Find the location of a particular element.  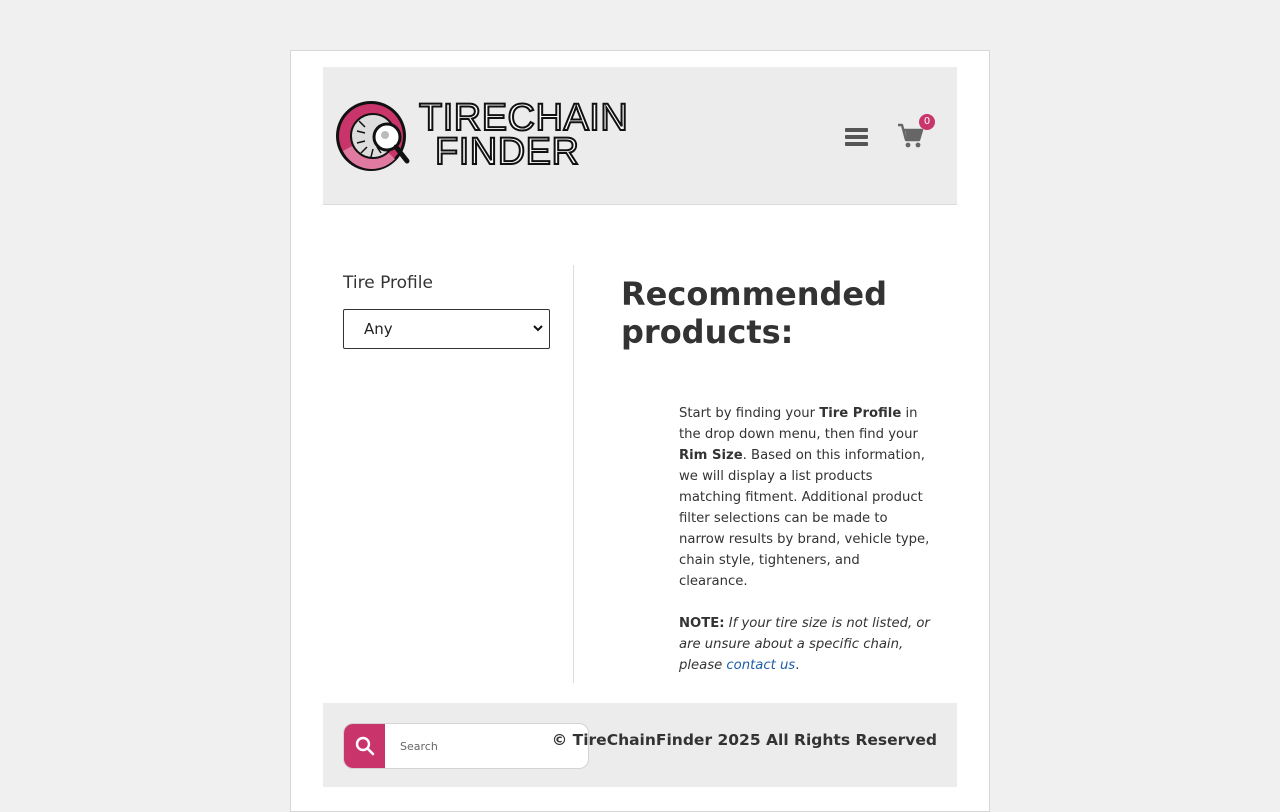

tire-profile-label: Tire Profile is located at coordinates (388, 283).